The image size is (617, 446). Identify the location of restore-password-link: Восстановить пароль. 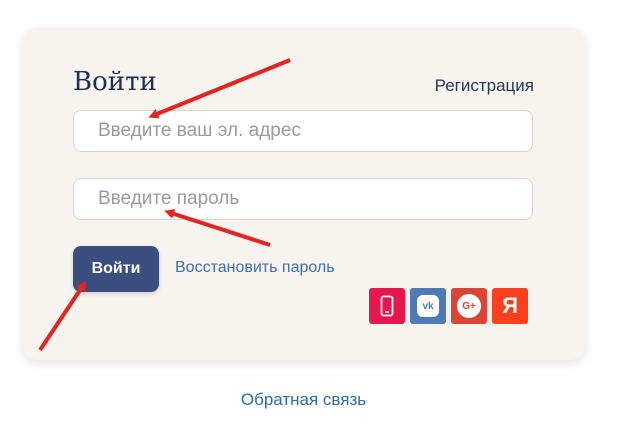
(255, 268).